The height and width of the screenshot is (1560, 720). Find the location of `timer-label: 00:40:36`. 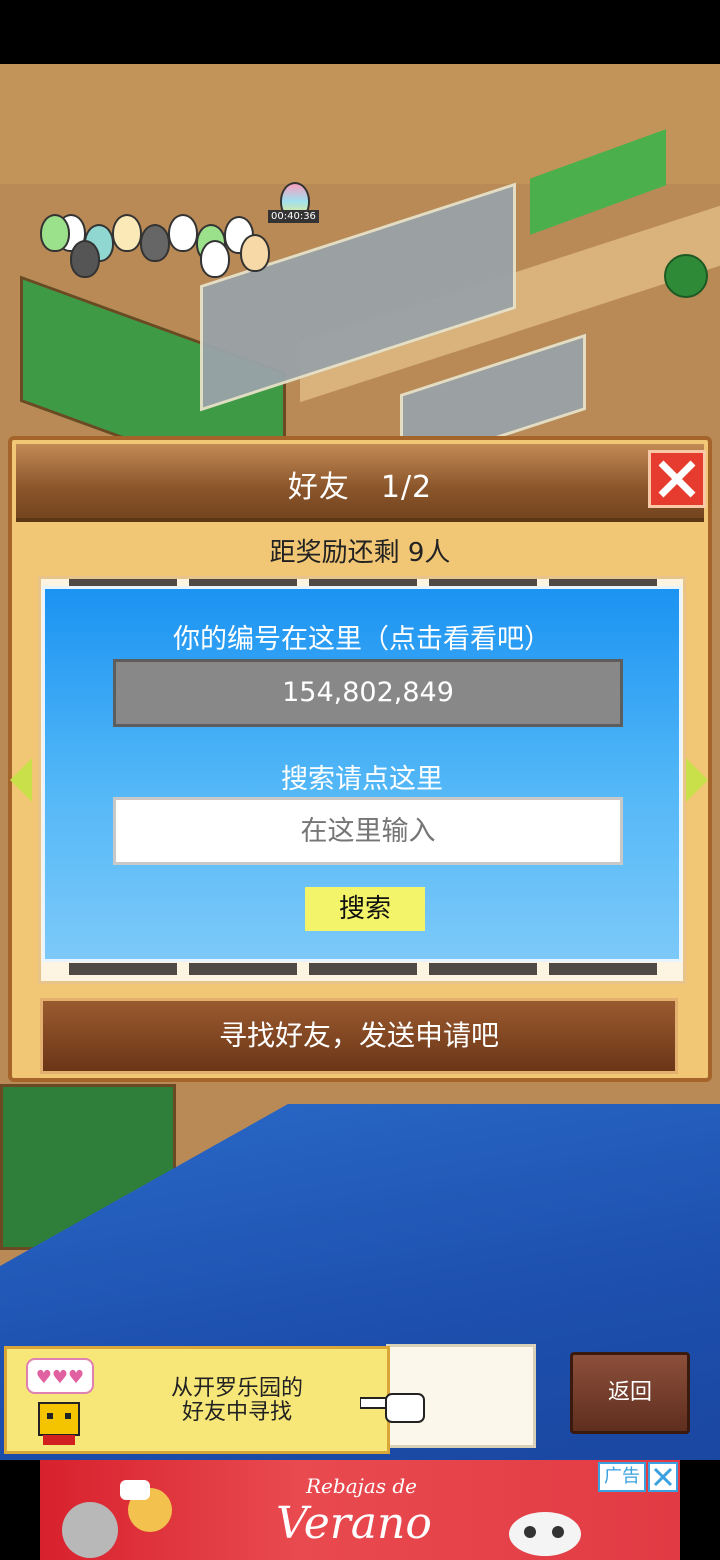

timer-label: 00:40:36 is located at coordinates (293, 216).